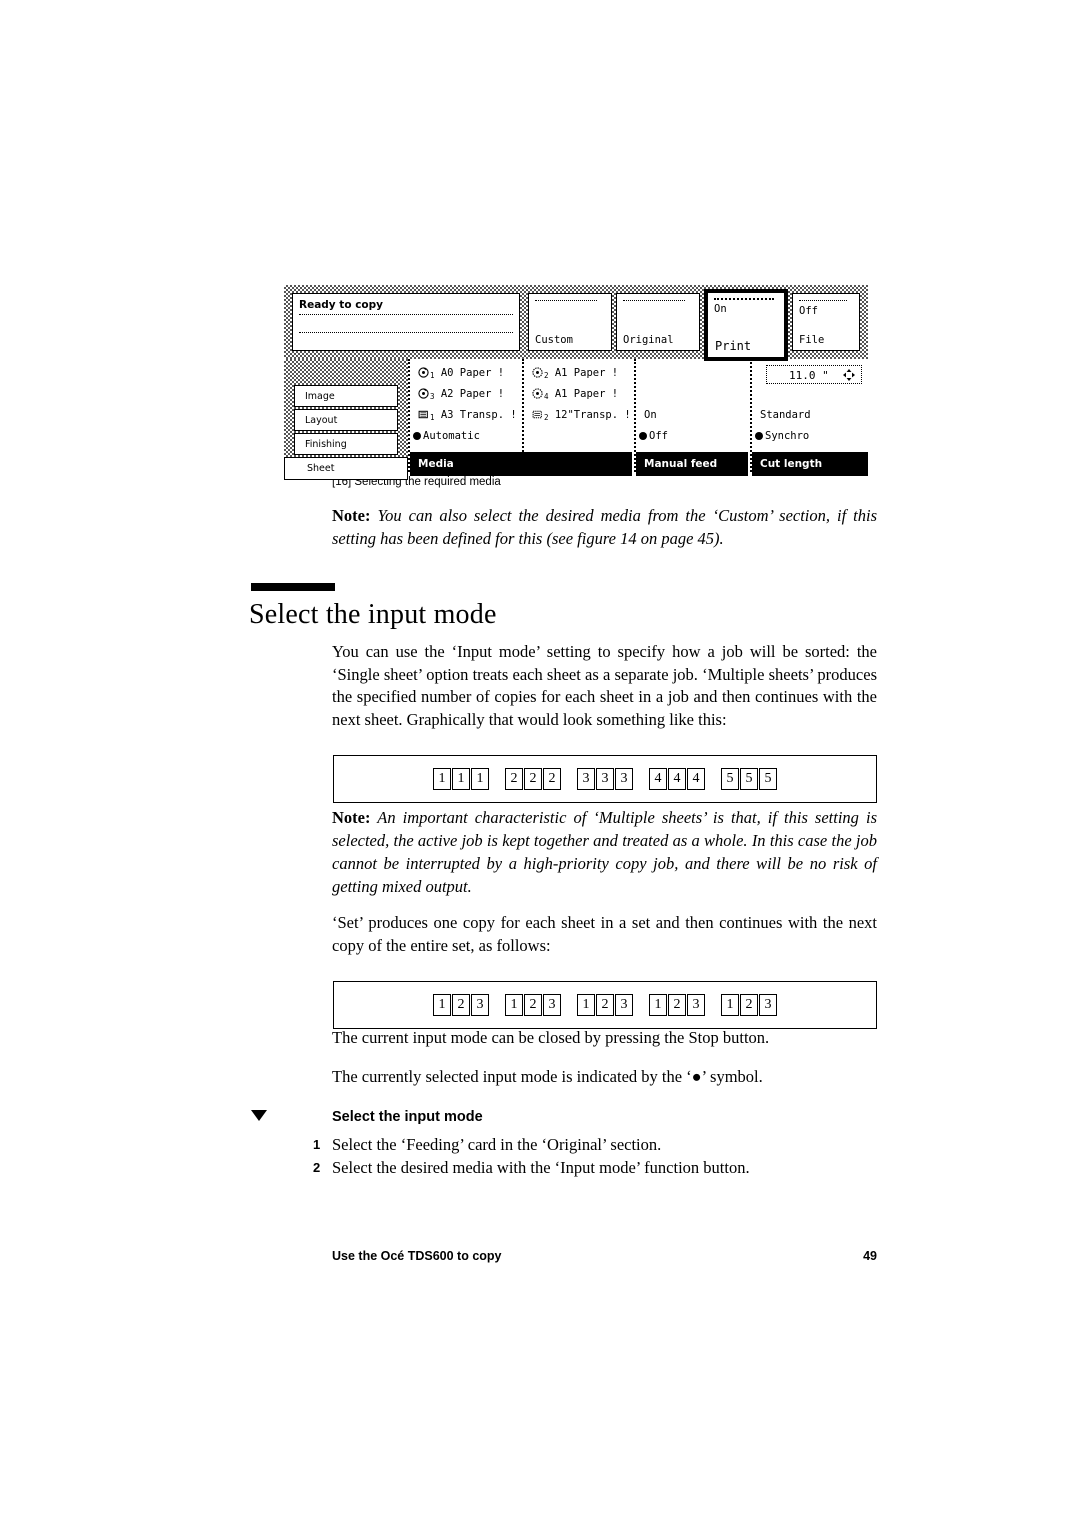  Describe the element at coordinates (446, 436) in the screenshot. I see `media-option-automatic: Automatic` at that location.